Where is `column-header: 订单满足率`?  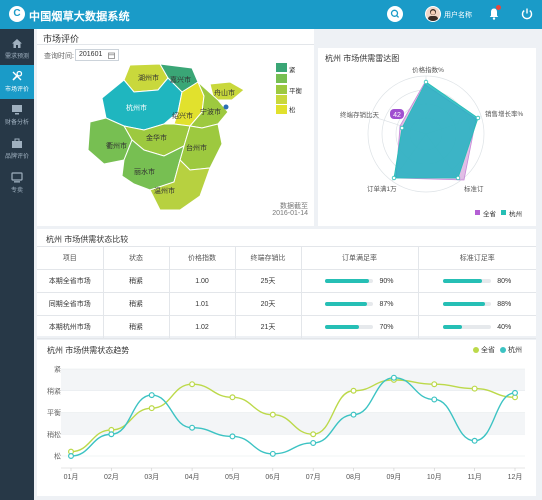
column-header: 订单满足率 is located at coordinates (360, 258).